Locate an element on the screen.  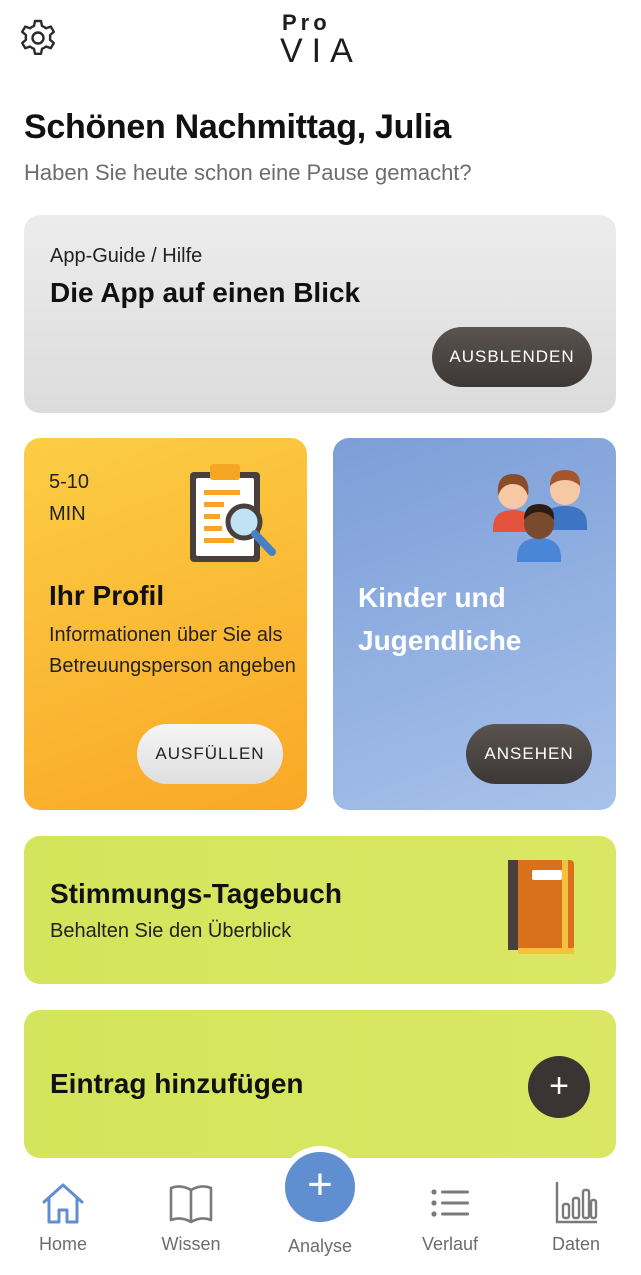
fill-profile-button: AUSFÜLLEN is located at coordinates (210, 754).